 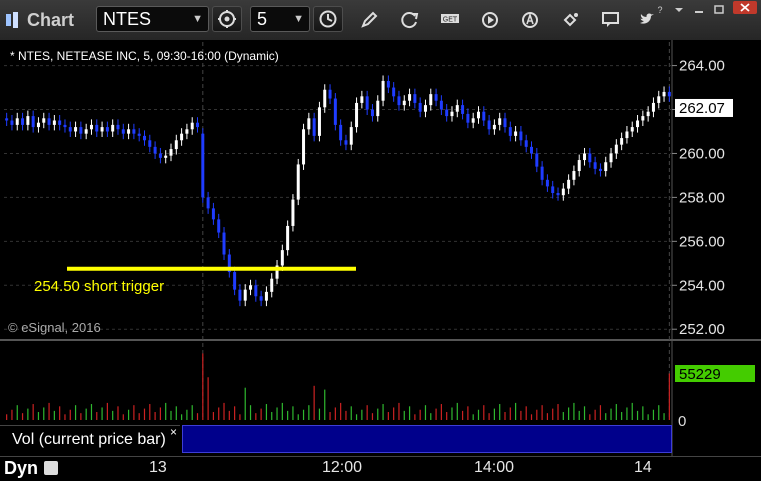 What do you see at coordinates (54, 327) in the screenshot?
I see `copyright-label: © eSignal, 2016` at bounding box center [54, 327].